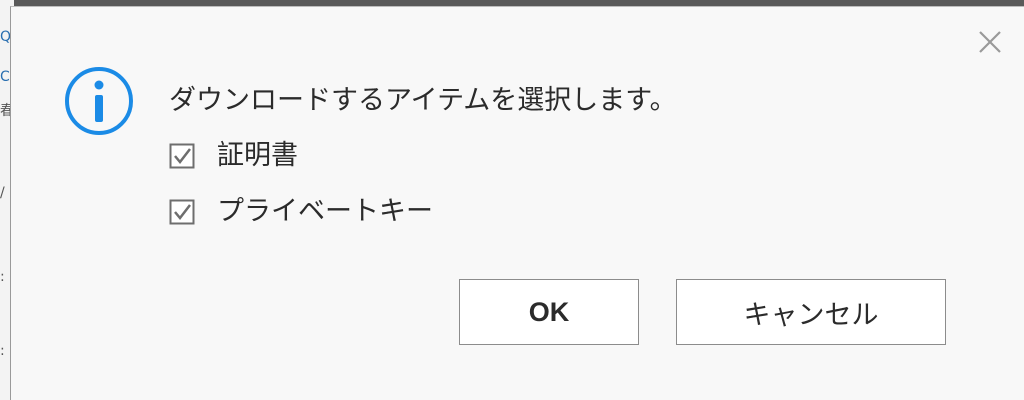  What do you see at coordinates (2, 193) in the screenshot?
I see `background-text: /` at bounding box center [2, 193].